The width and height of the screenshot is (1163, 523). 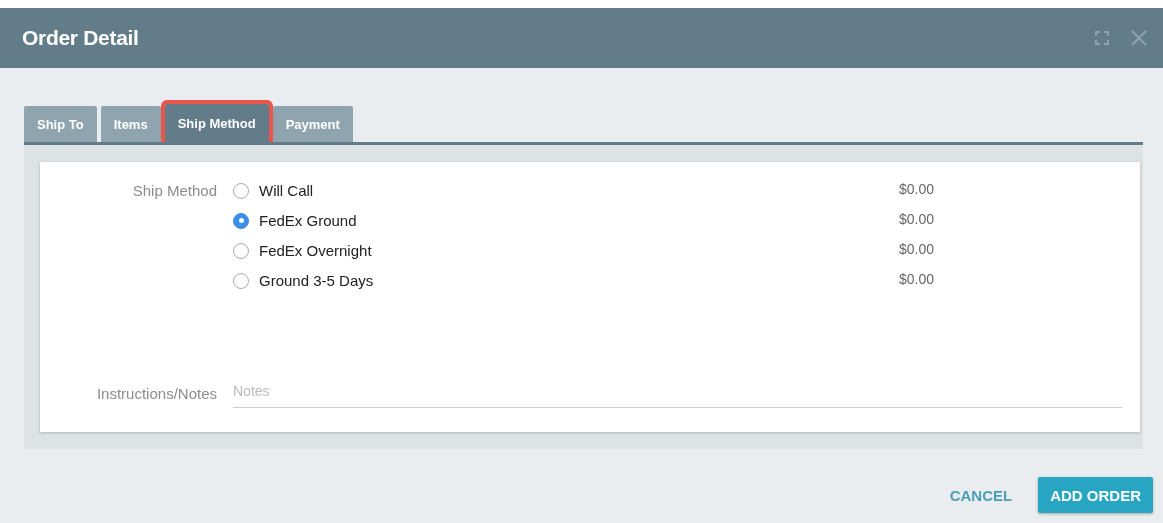 I want to click on option-label: FedEx Overnight, so click(x=316, y=250).